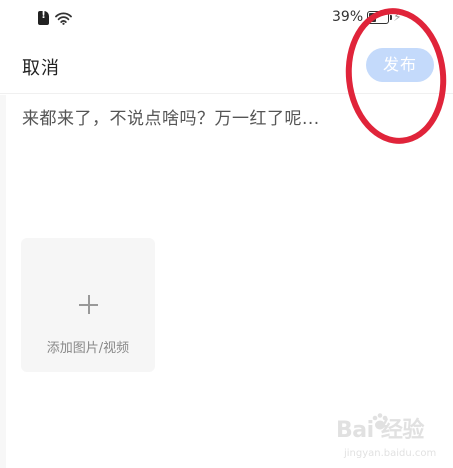 This screenshot has height=468, width=453. What do you see at coordinates (397, 17) in the screenshot?
I see `charging-icon: ⚡` at bounding box center [397, 17].